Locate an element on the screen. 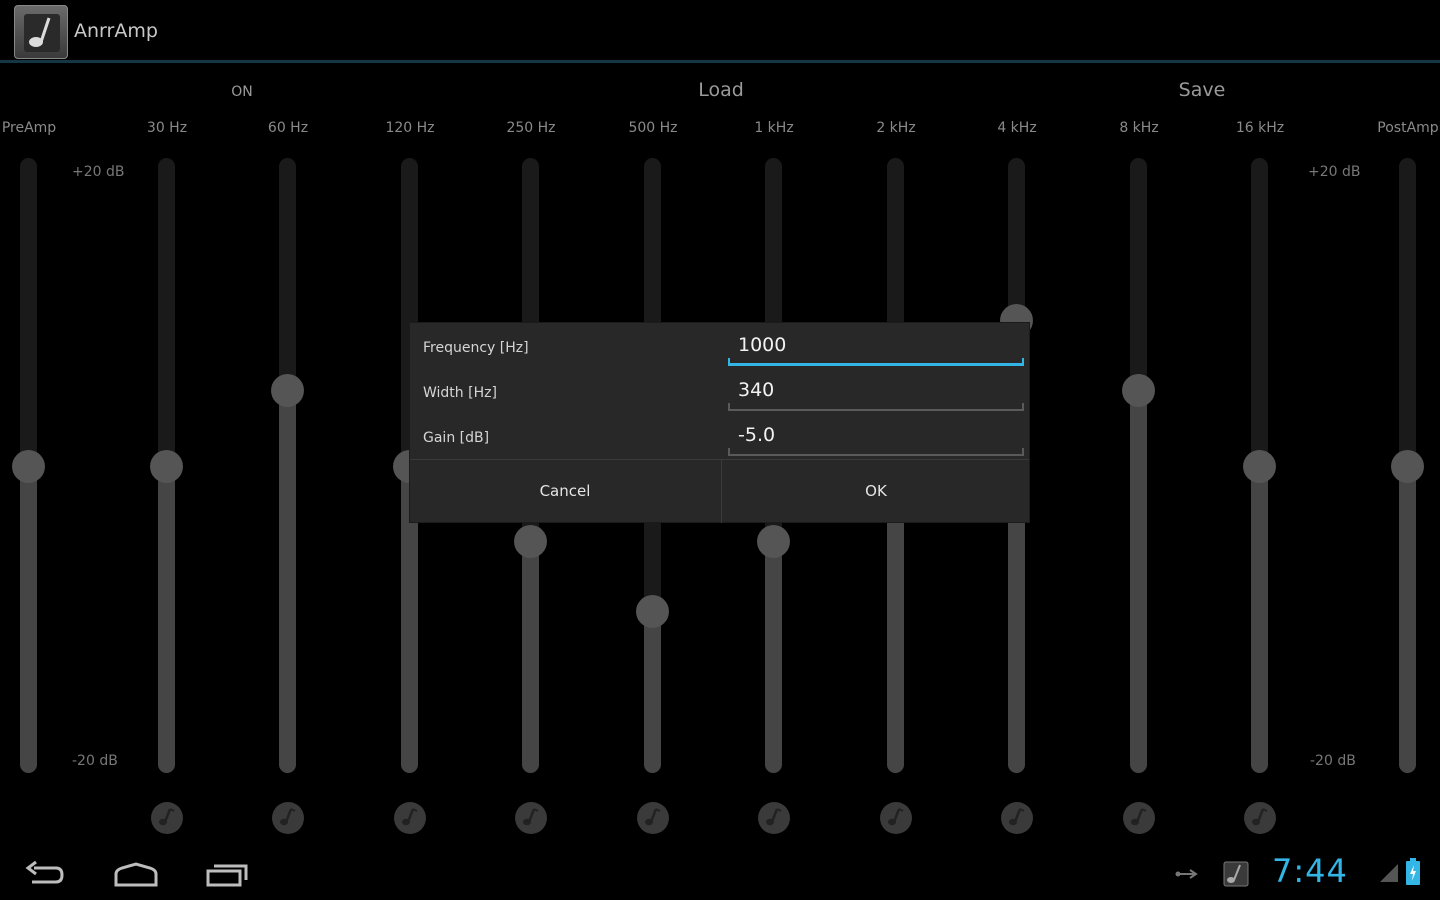 The width and height of the screenshot is (1440, 900). usb-icon is located at coordinates (1187, 875).